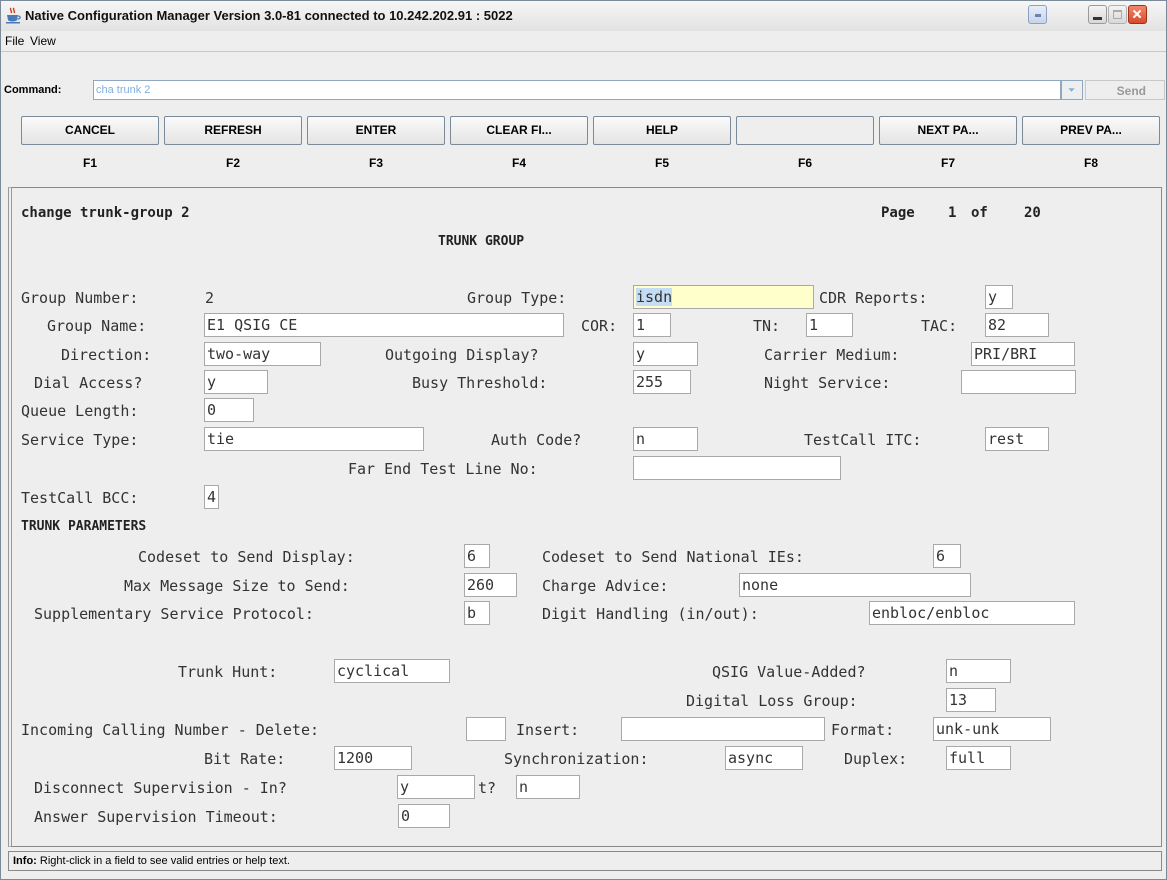 Image resolution: width=1167 pixels, height=880 pixels. Describe the element at coordinates (245, 759) in the screenshot. I see `bit-rate-label: Bit Rate:` at that location.